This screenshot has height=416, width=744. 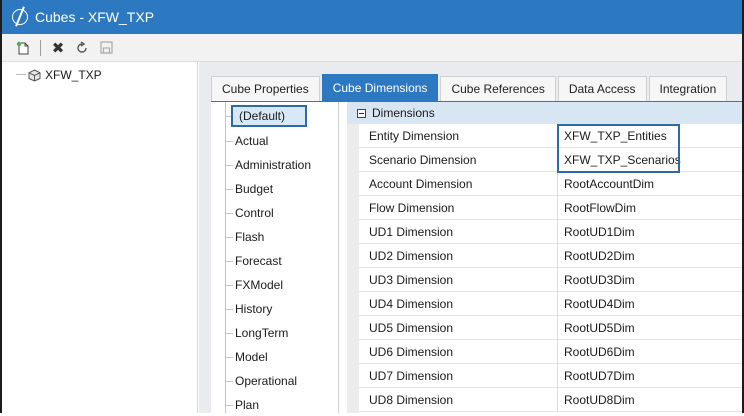 What do you see at coordinates (596, 399) in the screenshot?
I see `dimension-value: RootUD8Dim` at bounding box center [596, 399].